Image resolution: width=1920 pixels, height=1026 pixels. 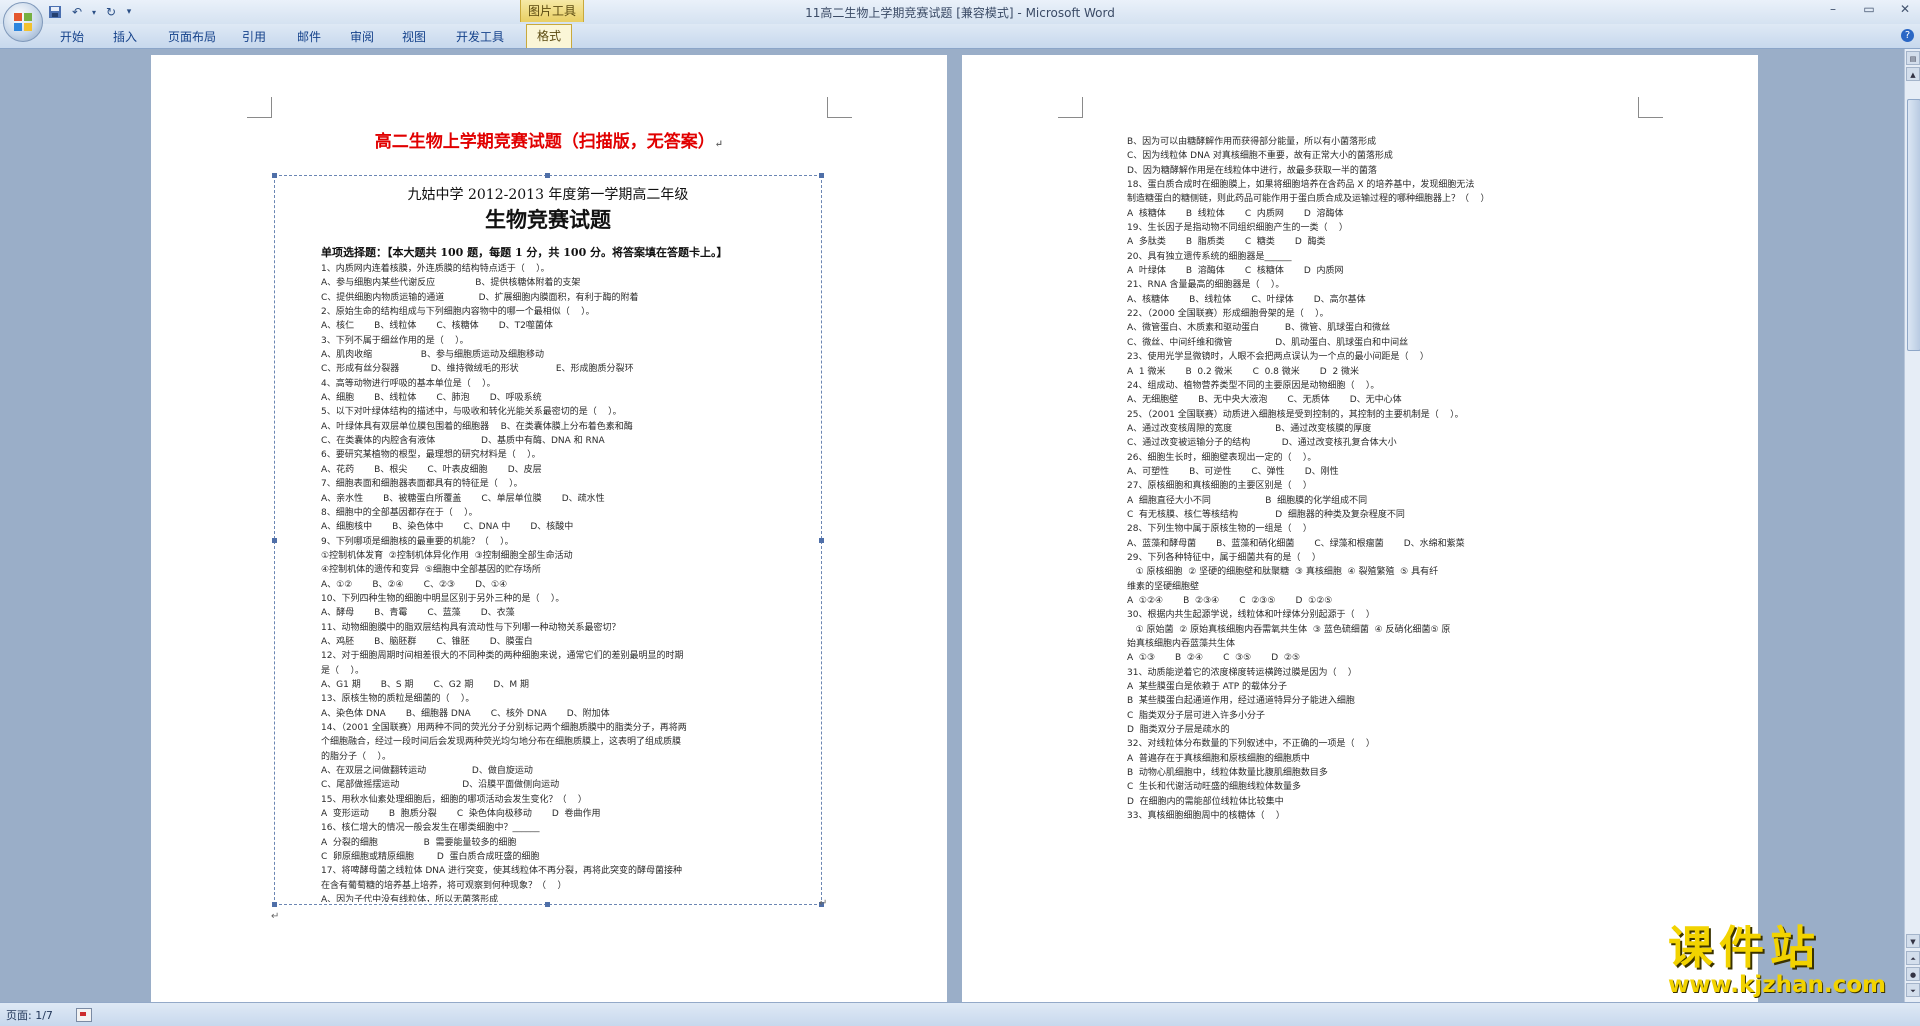 What do you see at coordinates (1252, 142) in the screenshot?
I see `scan-text-line: B、因为可以由糖酵解作用而获得部分能量，所以有小菌落形成` at bounding box center [1252, 142].